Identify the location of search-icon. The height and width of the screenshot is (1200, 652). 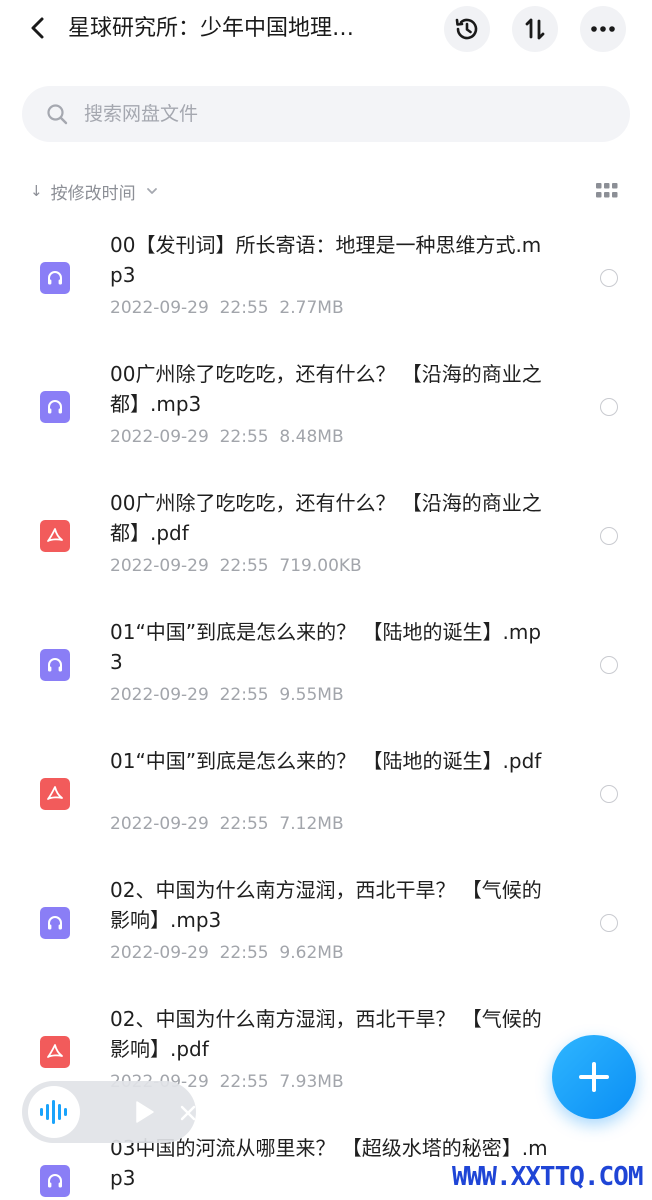
(57, 114).